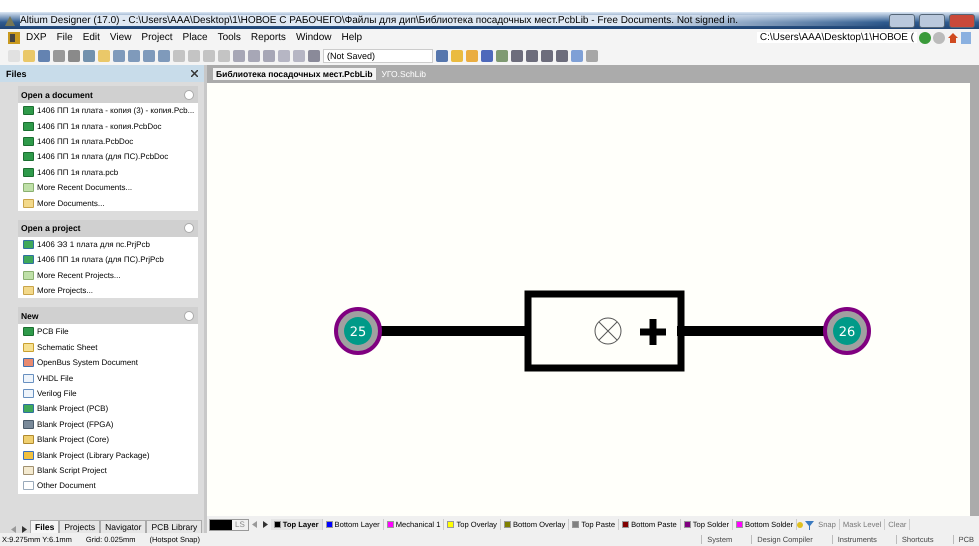 This screenshot has width=979, height=546. I want to click on panel-link: 1406 ПП 1я плата.PcbDoc, so click(108, 142).